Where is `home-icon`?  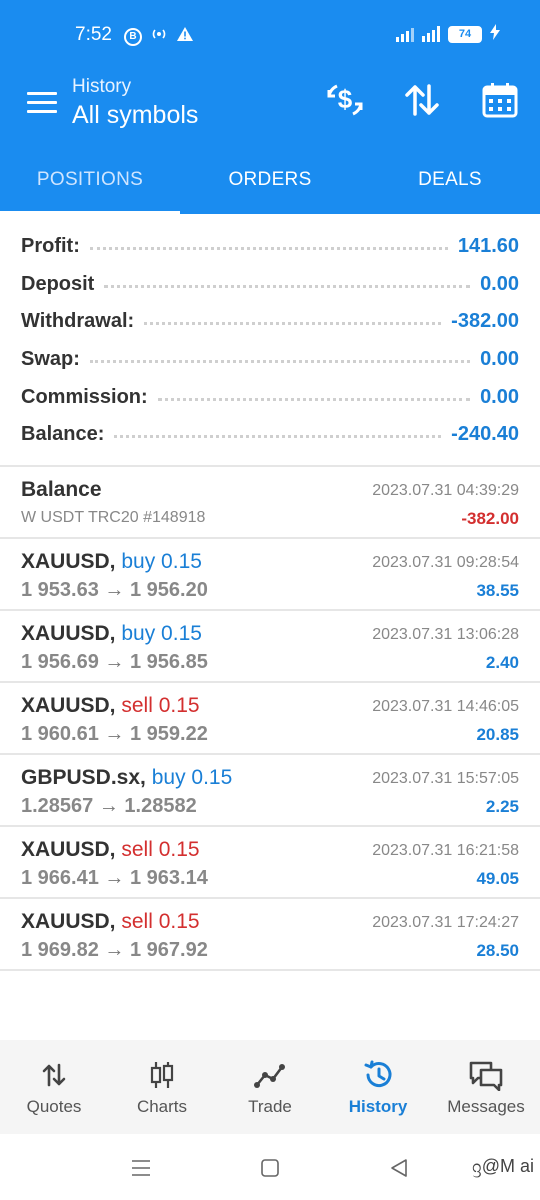
home-icon is located at coordinates (270, 1168).